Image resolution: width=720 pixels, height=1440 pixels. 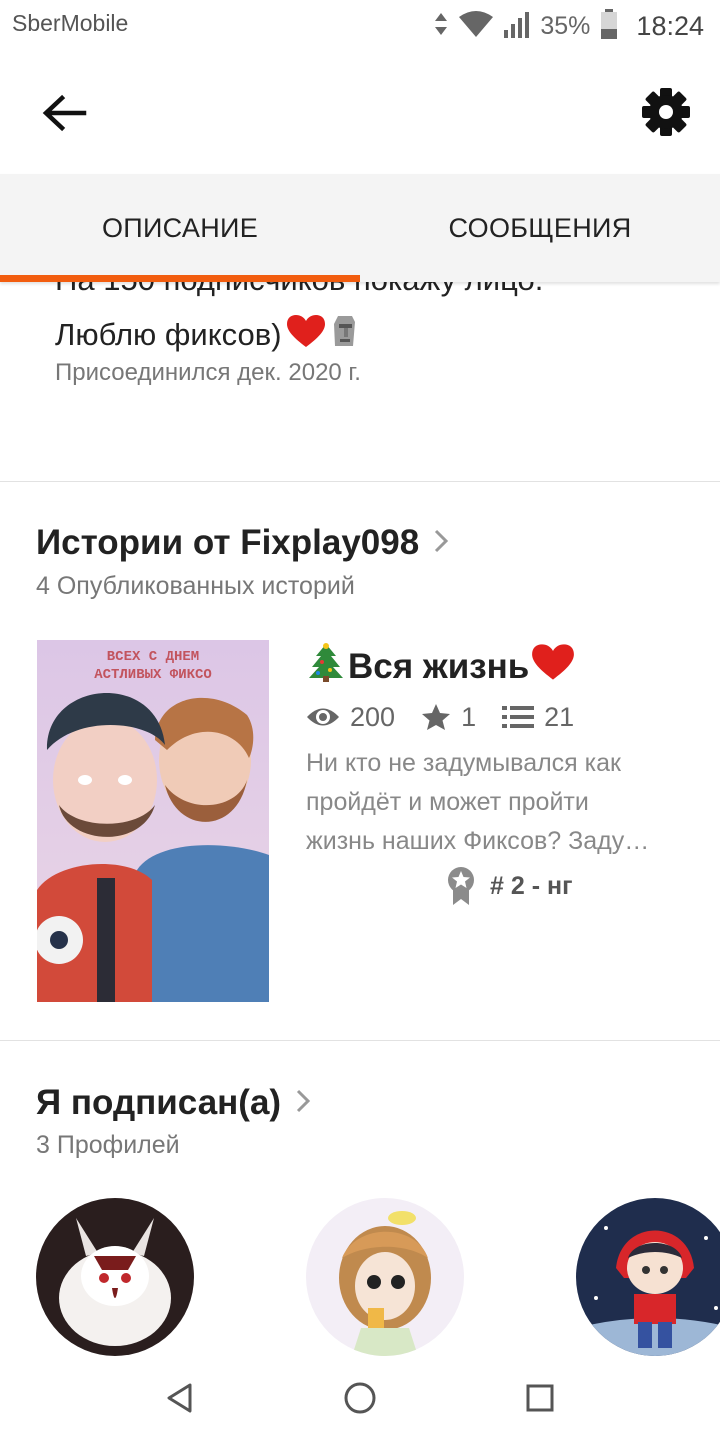 I want to click on story-title-text: Вся жизнь, so click(x=439, y=666).